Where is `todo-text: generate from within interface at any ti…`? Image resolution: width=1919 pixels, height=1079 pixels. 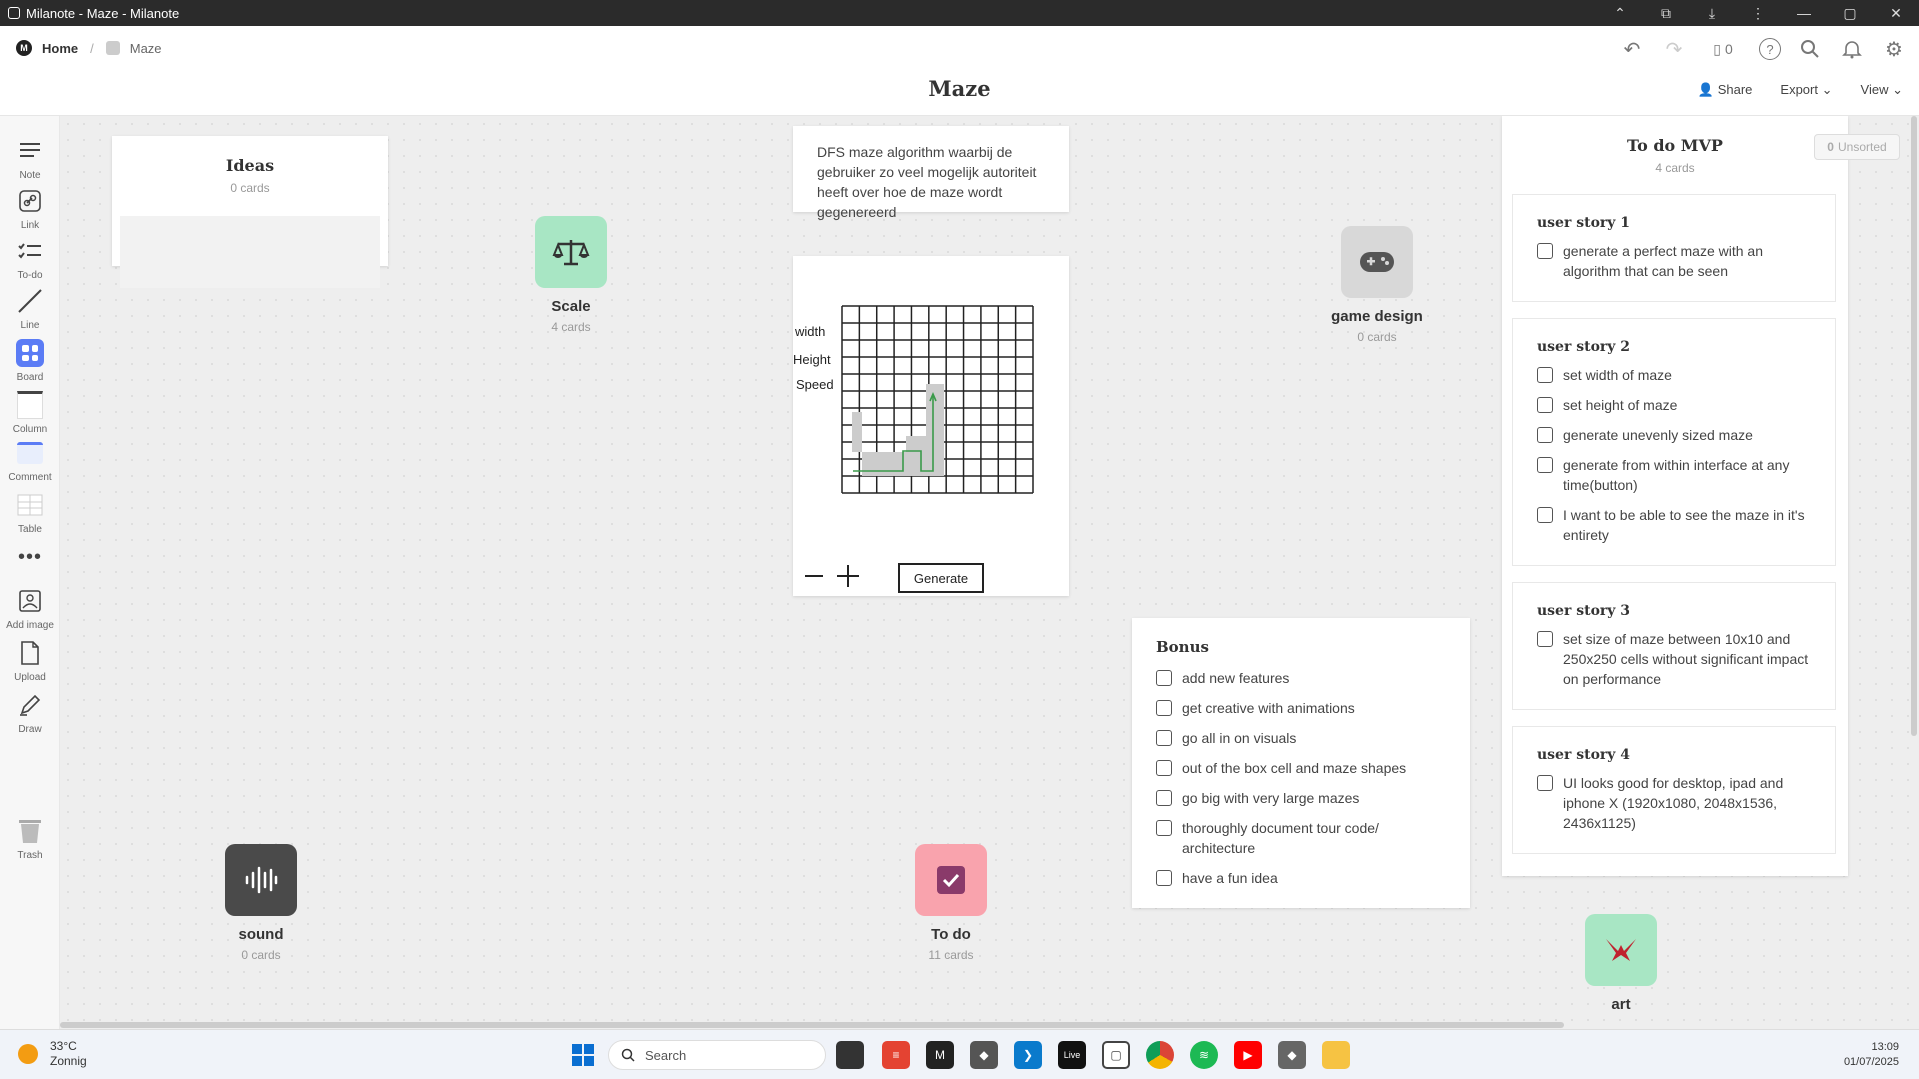 todo-text: generate from within interface at any ti… is located at coordinates (1687, 475).